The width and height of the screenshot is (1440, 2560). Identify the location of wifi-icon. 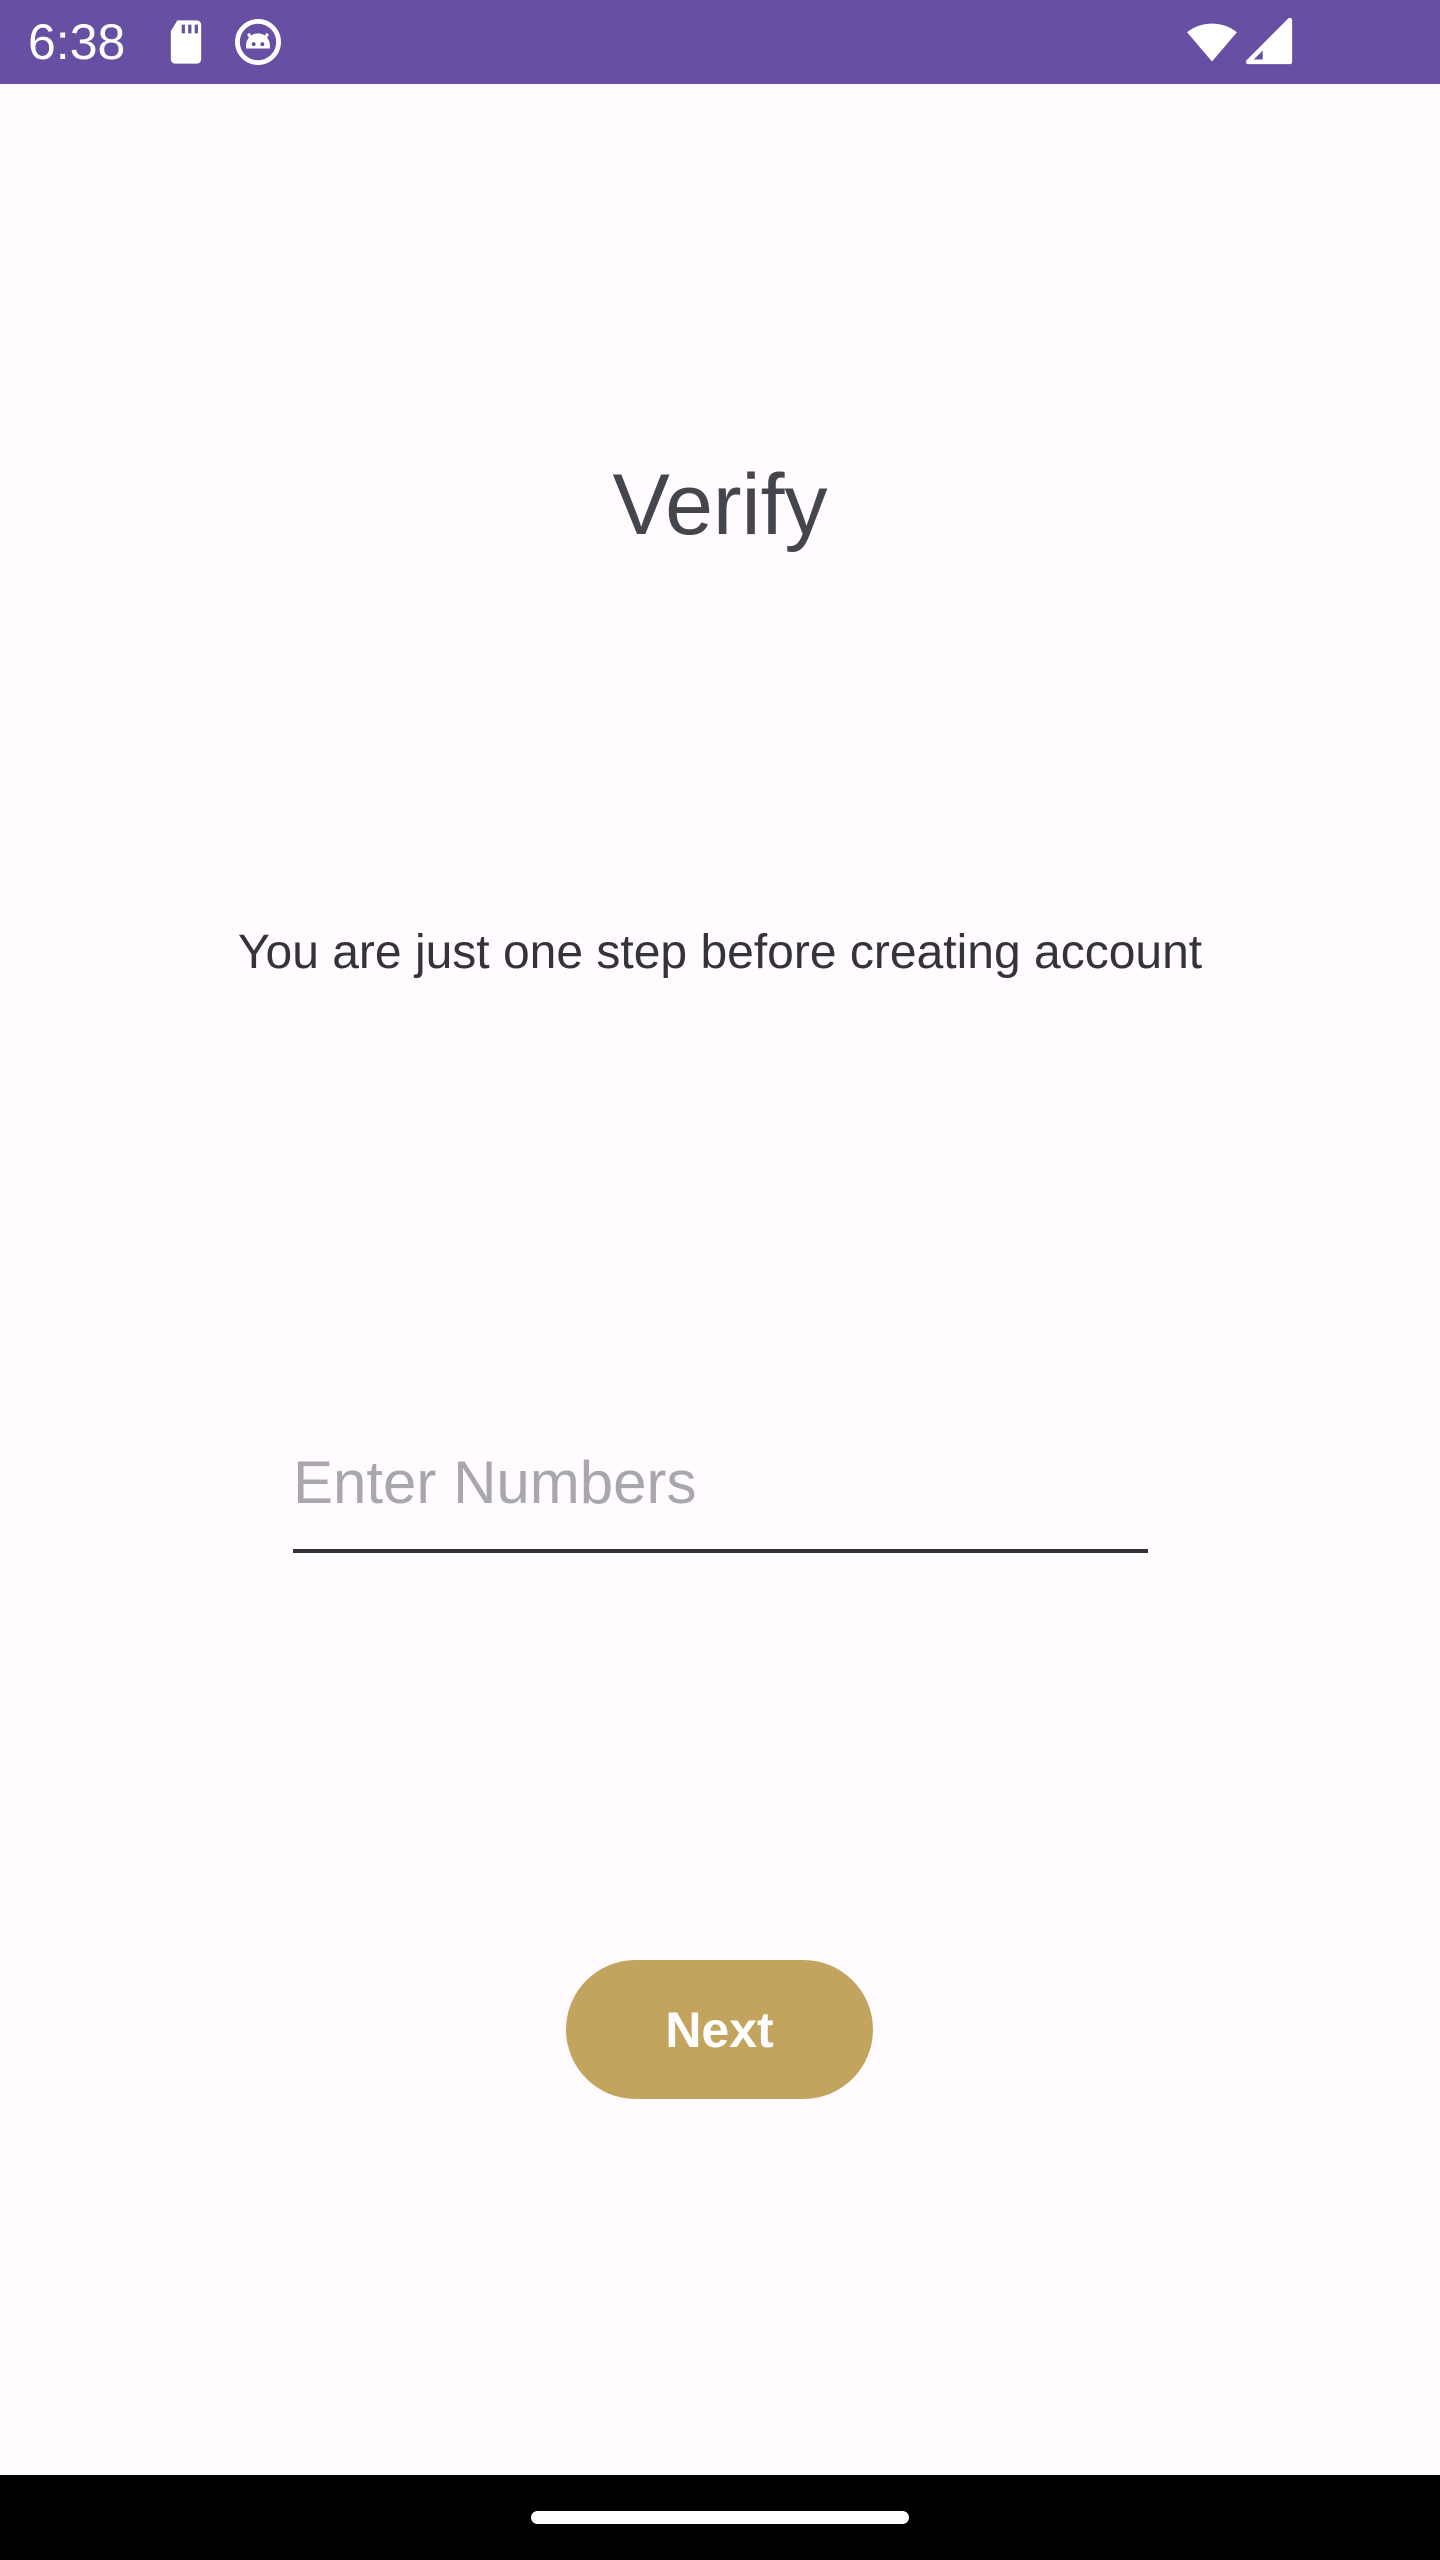
(1212, 42).